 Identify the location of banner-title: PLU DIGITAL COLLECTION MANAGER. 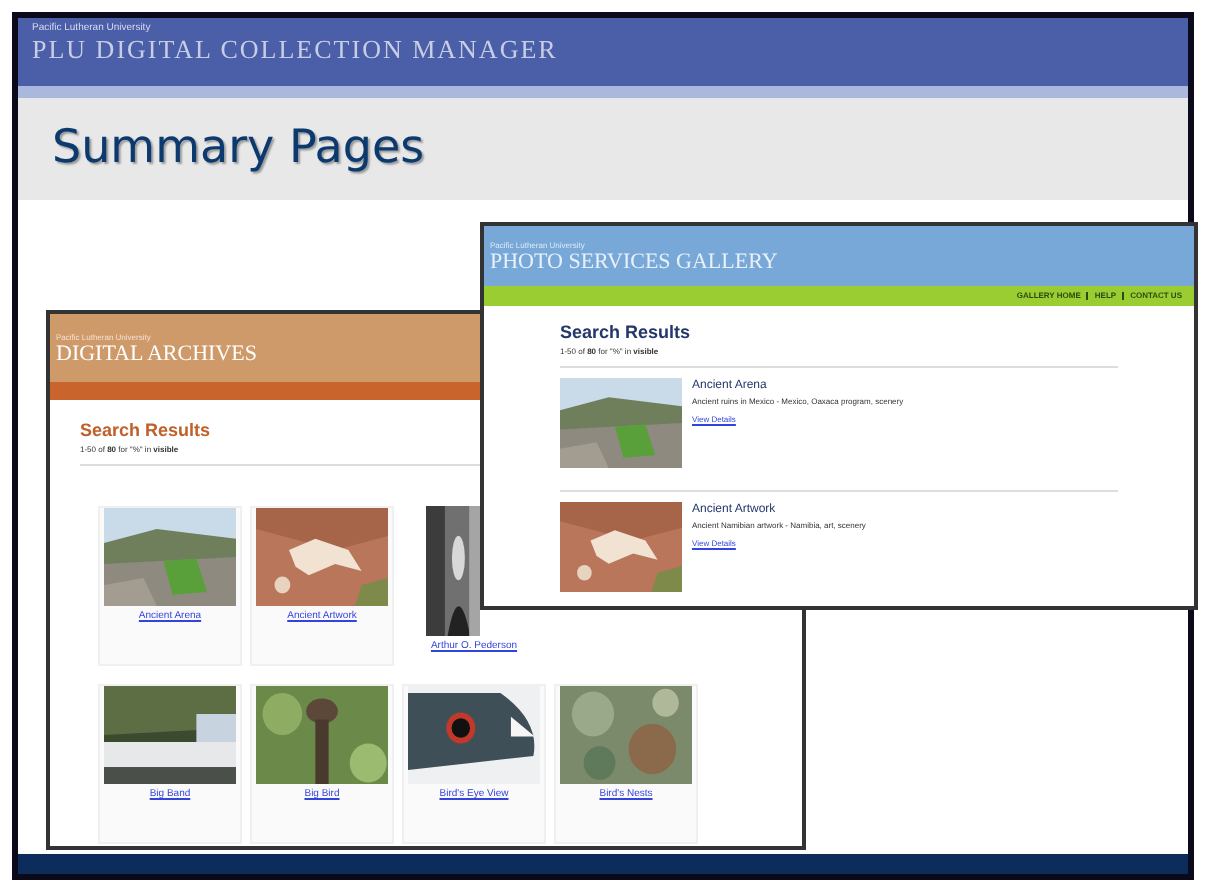
(296, 50).